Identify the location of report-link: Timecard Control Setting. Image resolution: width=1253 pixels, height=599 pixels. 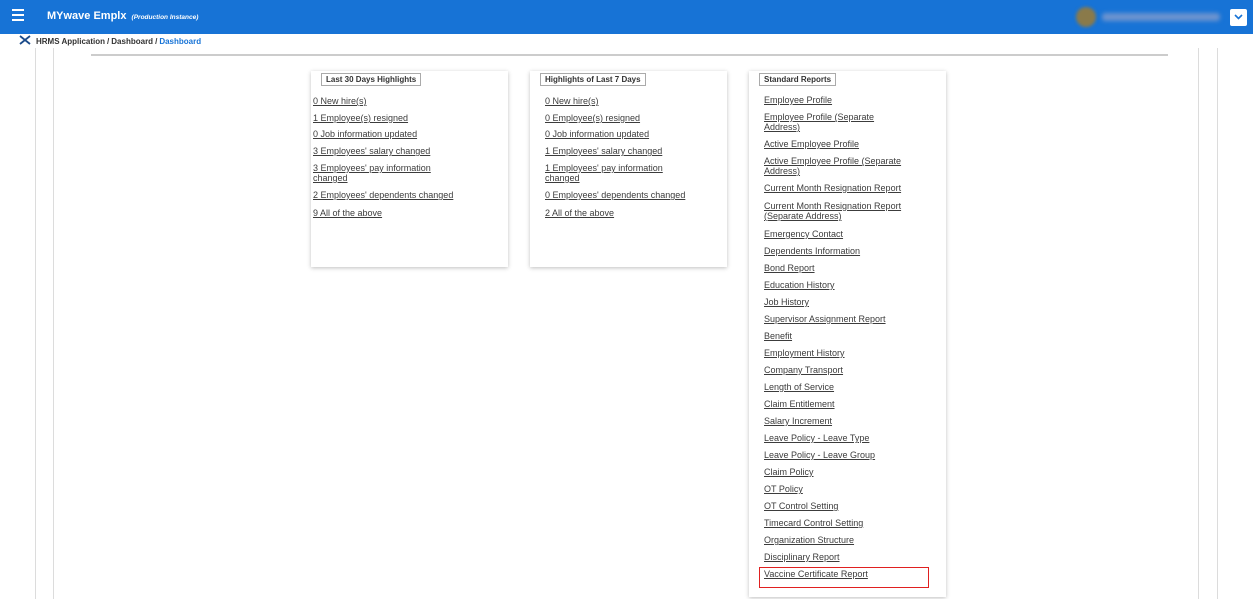
(849, 523).